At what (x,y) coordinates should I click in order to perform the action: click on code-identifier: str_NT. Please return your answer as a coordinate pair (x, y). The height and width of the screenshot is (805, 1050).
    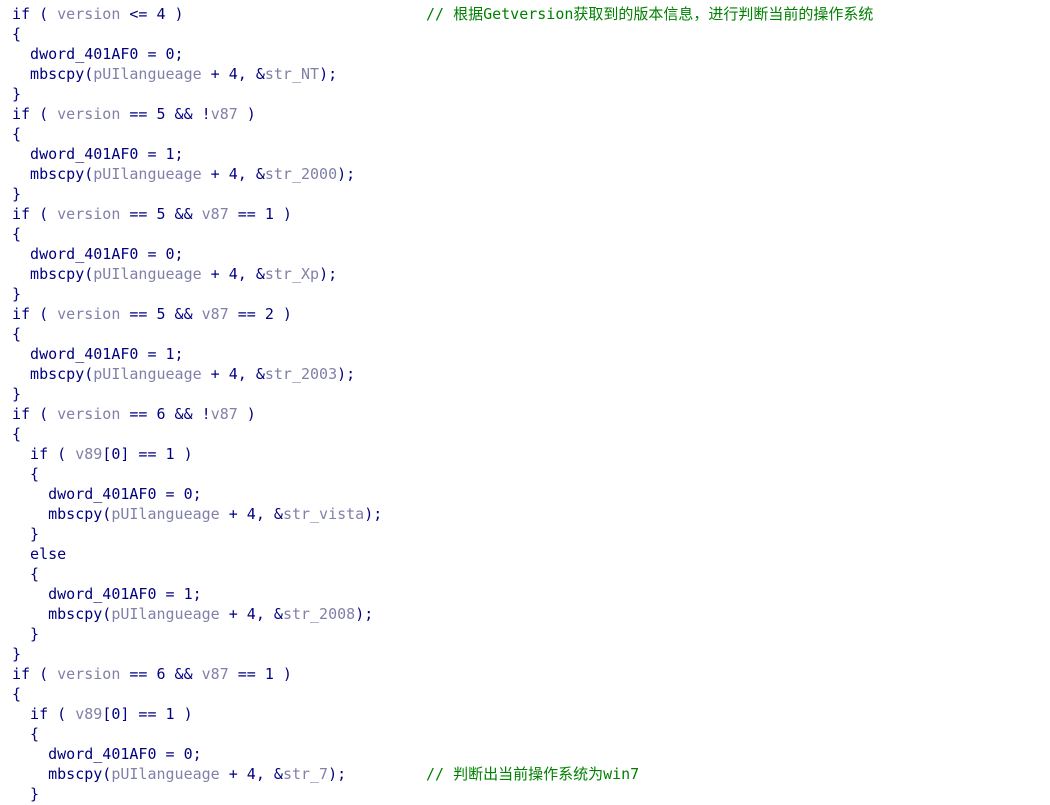
    Looking at the image, I should click on (292, 74).